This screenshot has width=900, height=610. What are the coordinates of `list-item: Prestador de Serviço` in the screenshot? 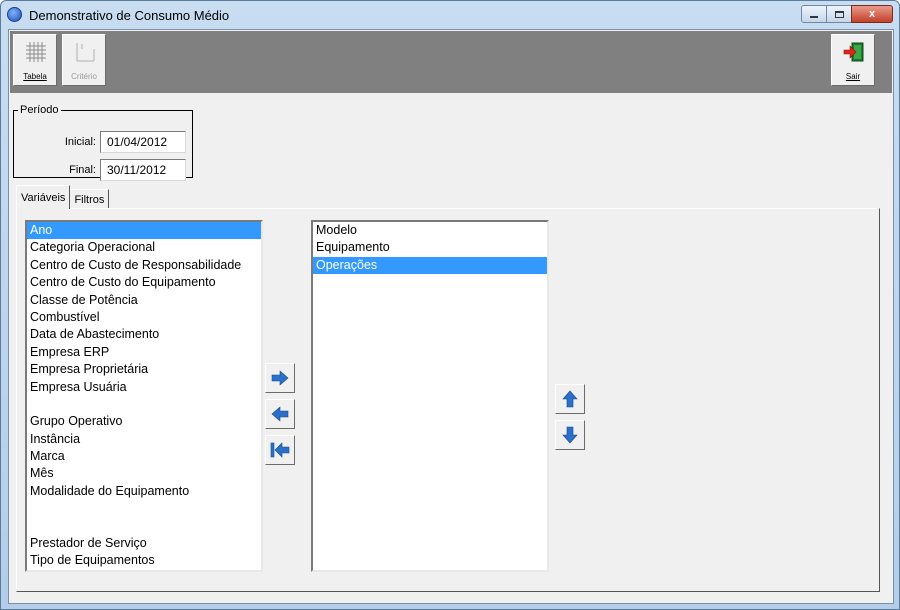 It's located at (144, 543).